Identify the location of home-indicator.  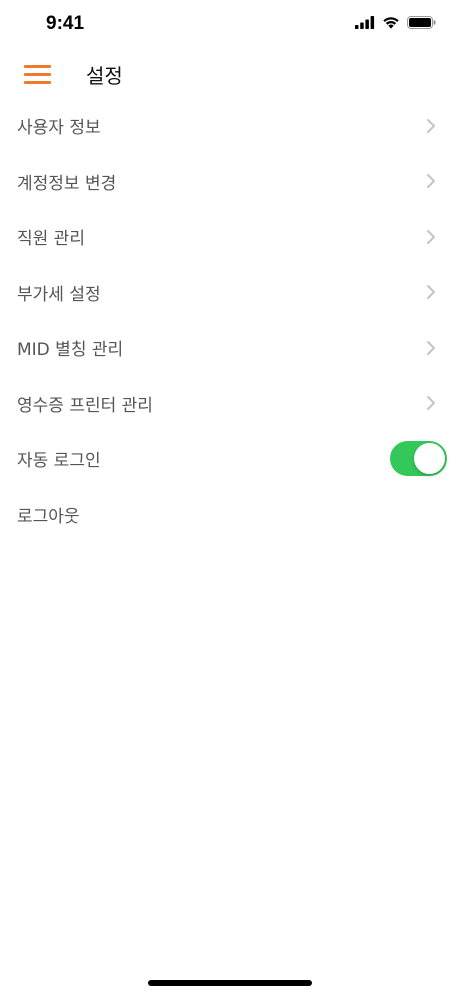
(230, 983).